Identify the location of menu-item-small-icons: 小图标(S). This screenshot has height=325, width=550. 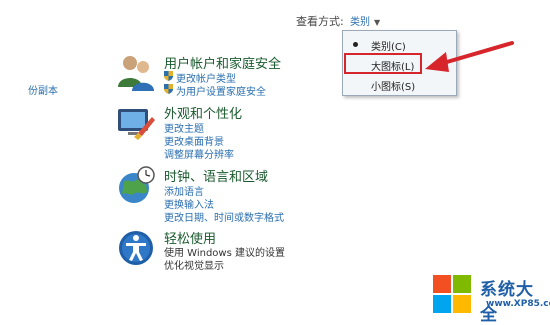
(399, 84).